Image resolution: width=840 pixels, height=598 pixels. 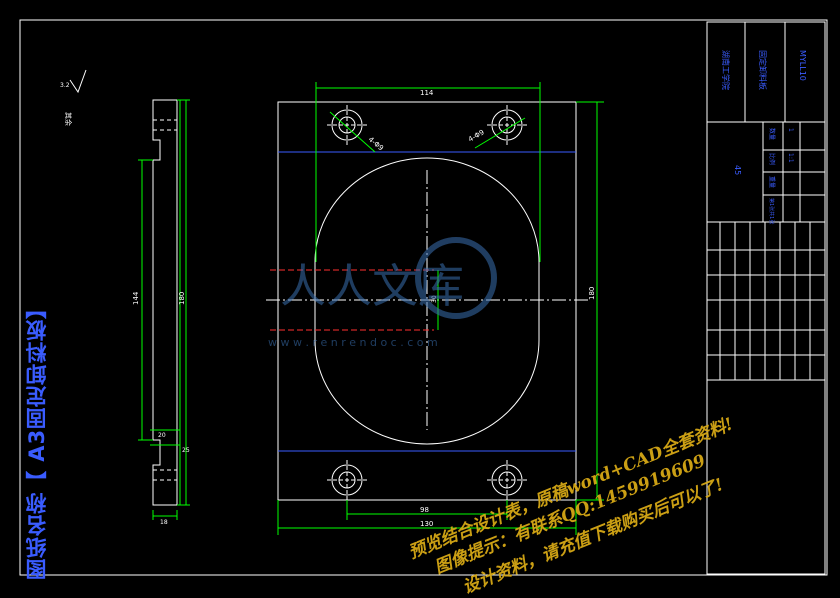 What do you see at coordinates (68, 119) in the screenshot?
I see `roughness-note: 其余` at bounding box center [68, 119].